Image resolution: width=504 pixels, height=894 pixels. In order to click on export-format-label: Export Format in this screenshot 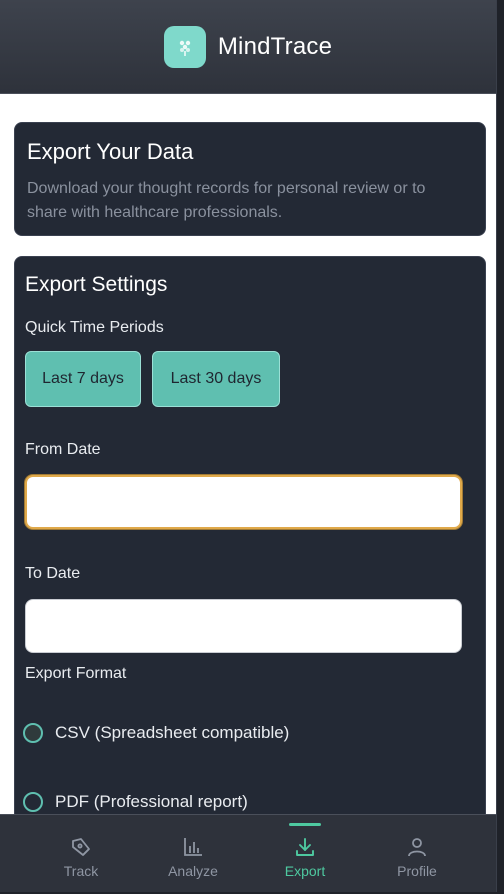, I will do `click(76, 673)`.